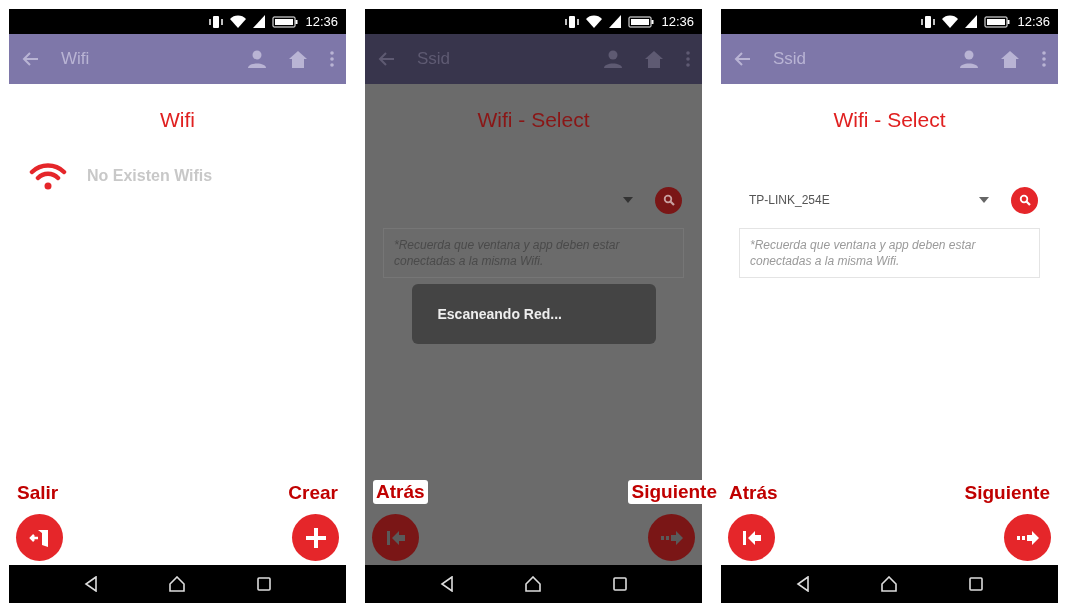 Image resolution: width=1065 pixels, height=604 pixels. I want to click on plus-icon, so click(315, 537).